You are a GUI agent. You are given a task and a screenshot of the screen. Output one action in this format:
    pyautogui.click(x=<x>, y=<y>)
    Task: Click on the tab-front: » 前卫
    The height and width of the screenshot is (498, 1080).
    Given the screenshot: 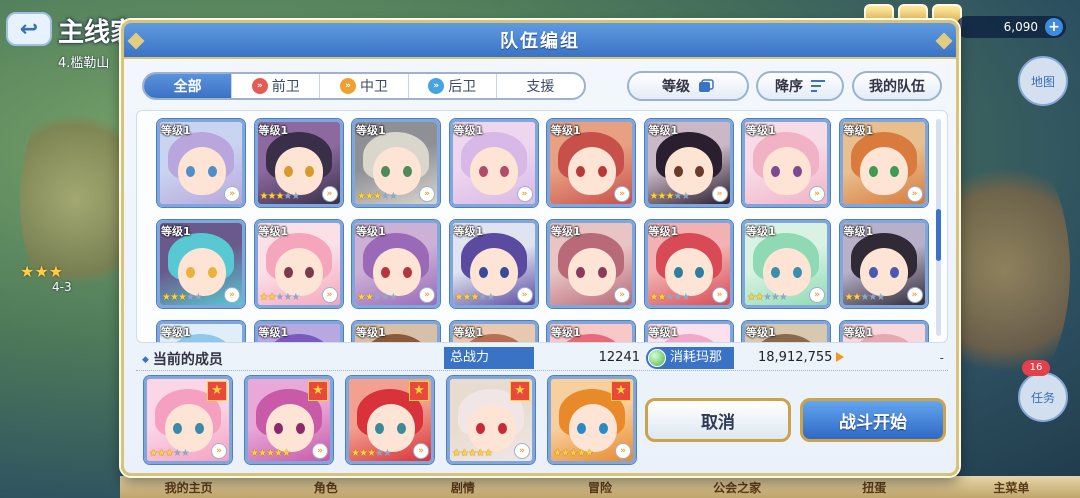 What is the action you would take?
    pyautogui.click(x=276, y=86)
    